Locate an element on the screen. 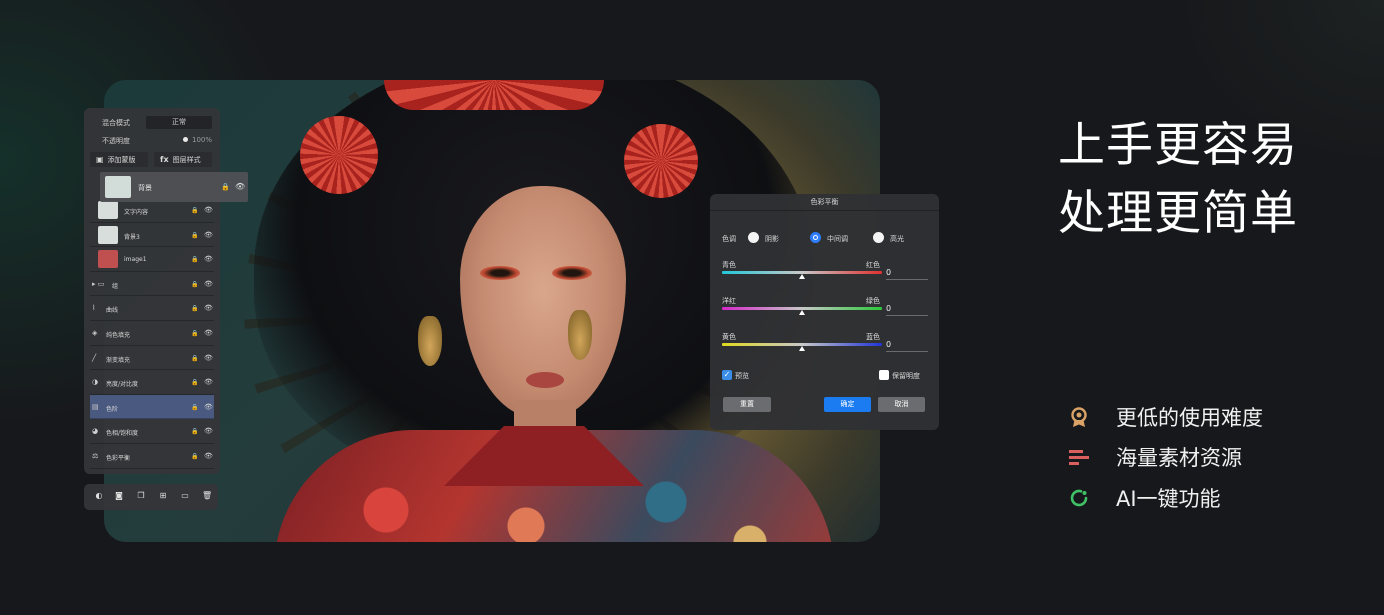 The image size is (1384, 615). tone-shadows-radio is located at coordinates (753, 237).